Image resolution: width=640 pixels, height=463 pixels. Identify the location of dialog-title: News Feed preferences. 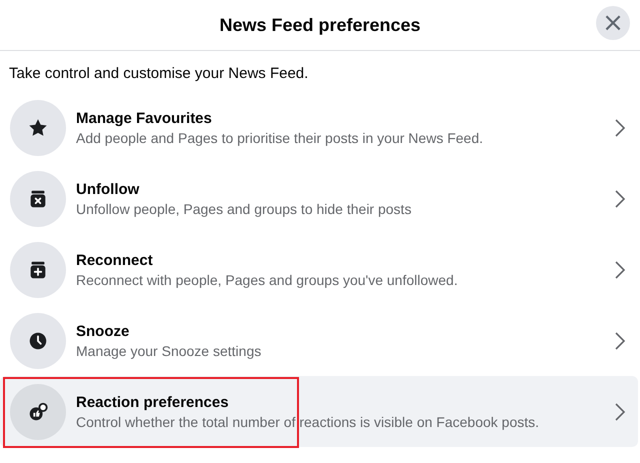
(320, 25).